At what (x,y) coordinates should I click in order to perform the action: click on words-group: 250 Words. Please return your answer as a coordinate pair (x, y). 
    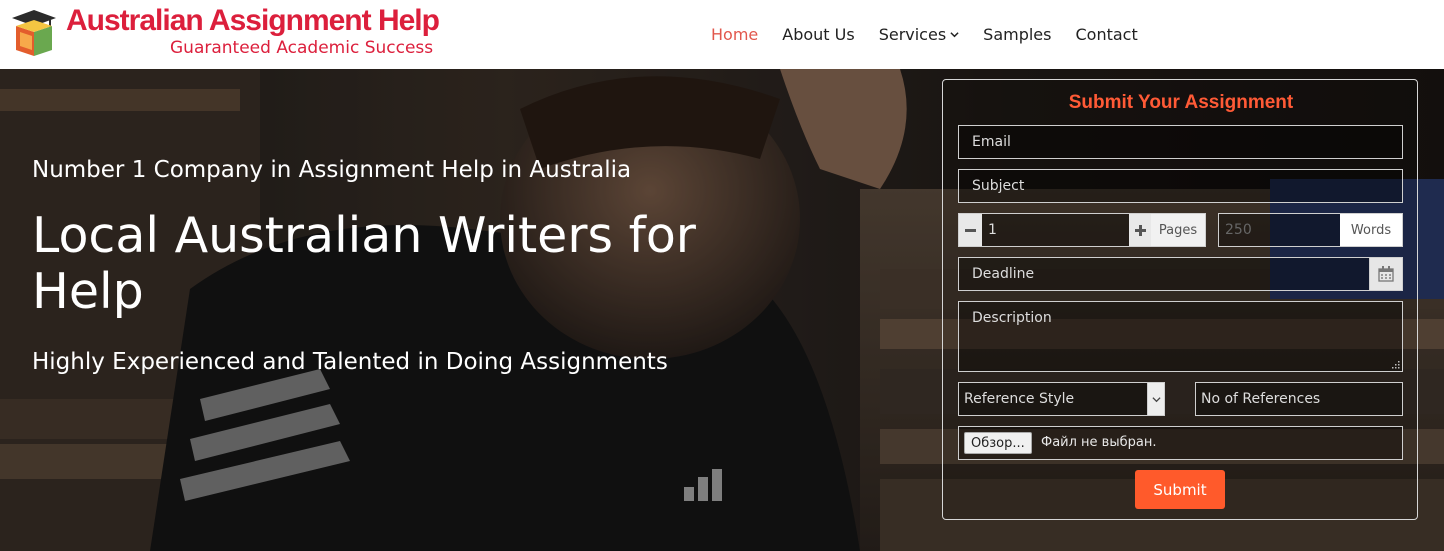
    Looking at the image, I should click on (1310, 230).